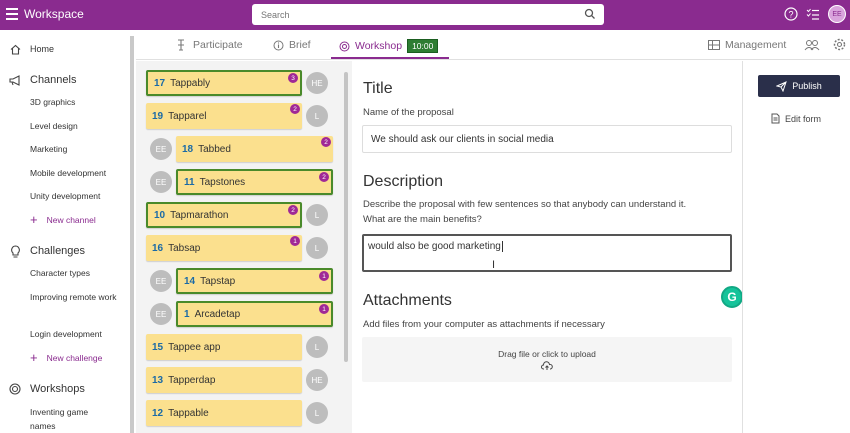  I want to click on help-icon: ?, so click(791, 14).